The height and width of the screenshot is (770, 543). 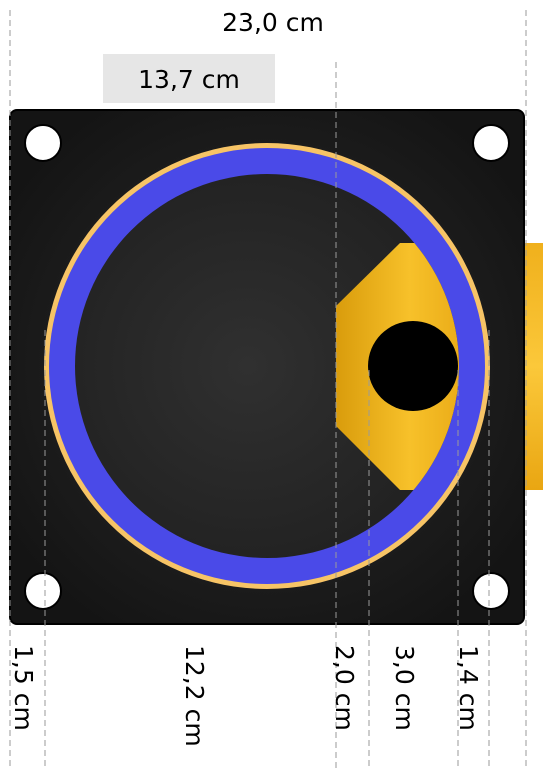 What do you see at coordinates (43, 143) in the screenshot?
I see `mount-hole-top-left` at bounding box center [43, 143].